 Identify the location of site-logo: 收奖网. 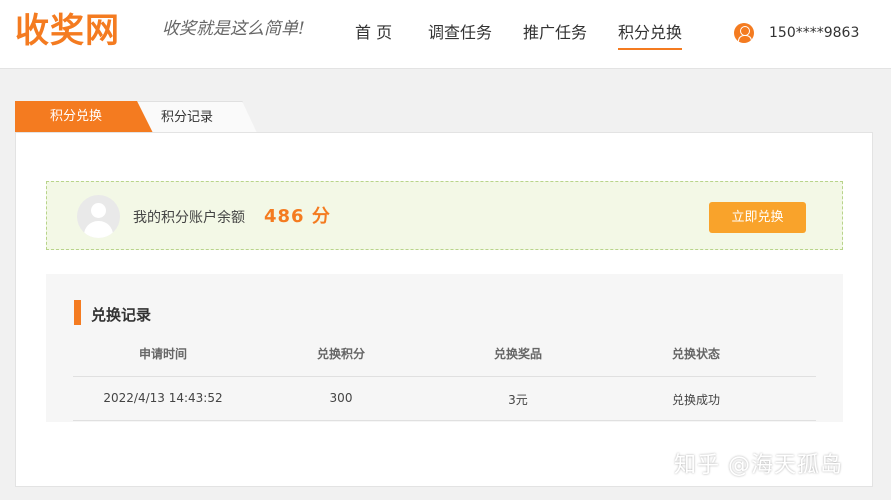
(67, 31).